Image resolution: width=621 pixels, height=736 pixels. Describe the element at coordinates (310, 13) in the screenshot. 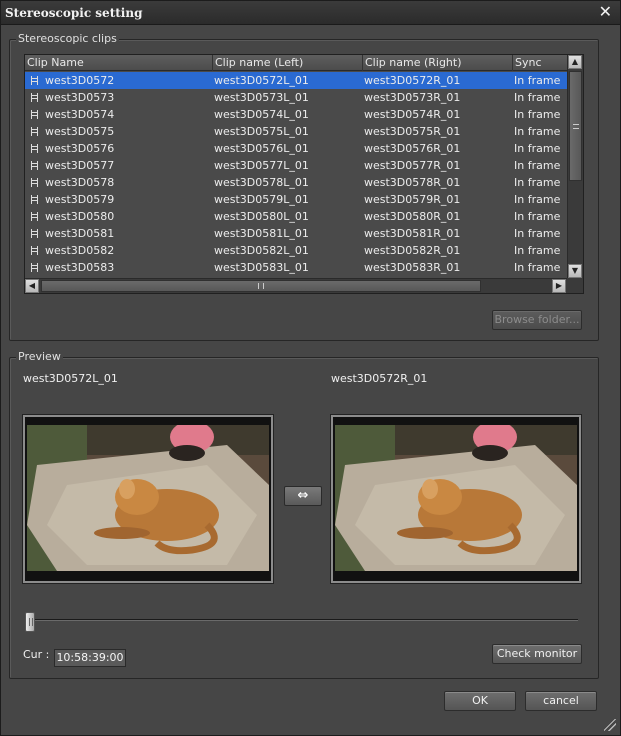

I see `title-bar: Stereoscopic setting ✕` at that location.